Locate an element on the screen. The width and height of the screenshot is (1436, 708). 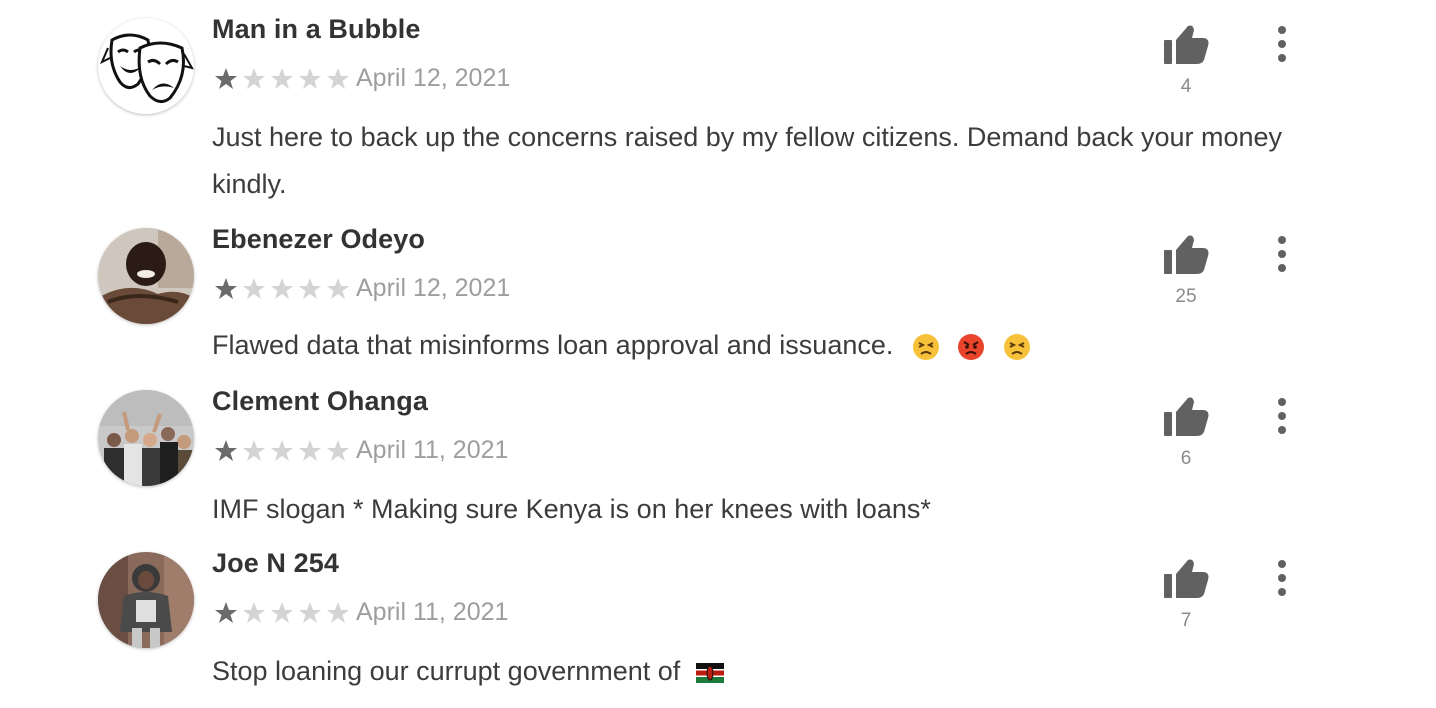
reviewer-name: Clement Ohanga is located at coordinates (320, 401).